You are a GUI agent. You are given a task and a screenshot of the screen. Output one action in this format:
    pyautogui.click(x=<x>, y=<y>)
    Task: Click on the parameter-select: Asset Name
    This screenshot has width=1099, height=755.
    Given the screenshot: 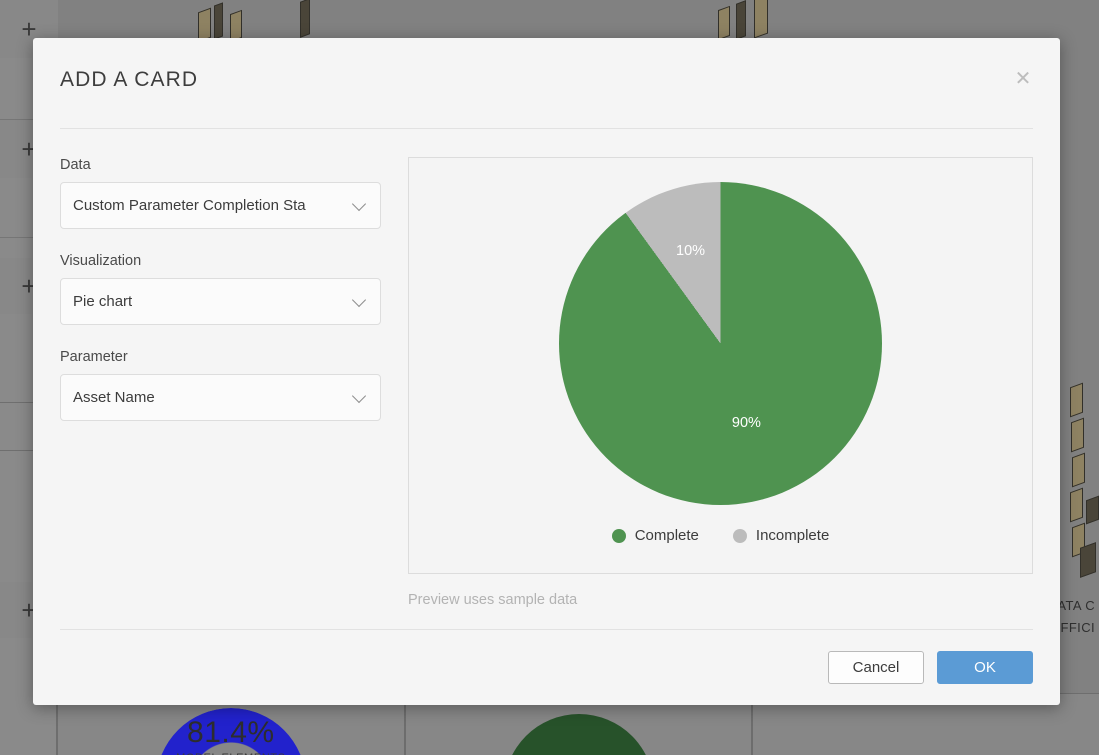 What is the action you would take?
    pyautogui.click(x=220, y=397)
    